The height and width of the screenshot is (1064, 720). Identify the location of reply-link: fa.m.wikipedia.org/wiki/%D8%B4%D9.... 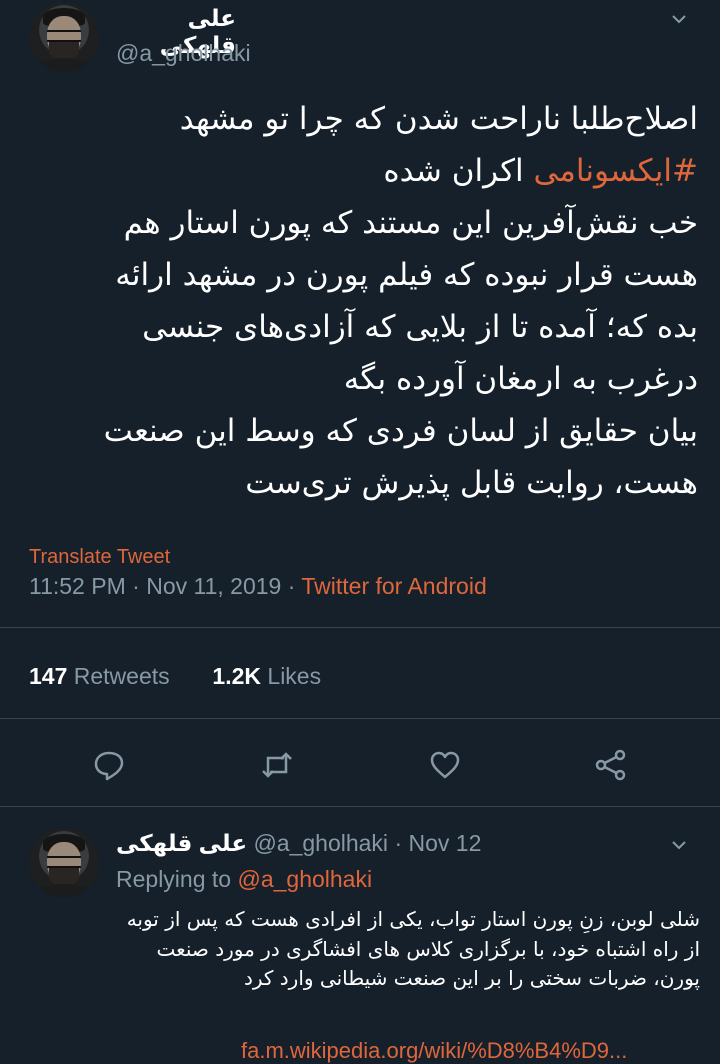
(434, 1051).